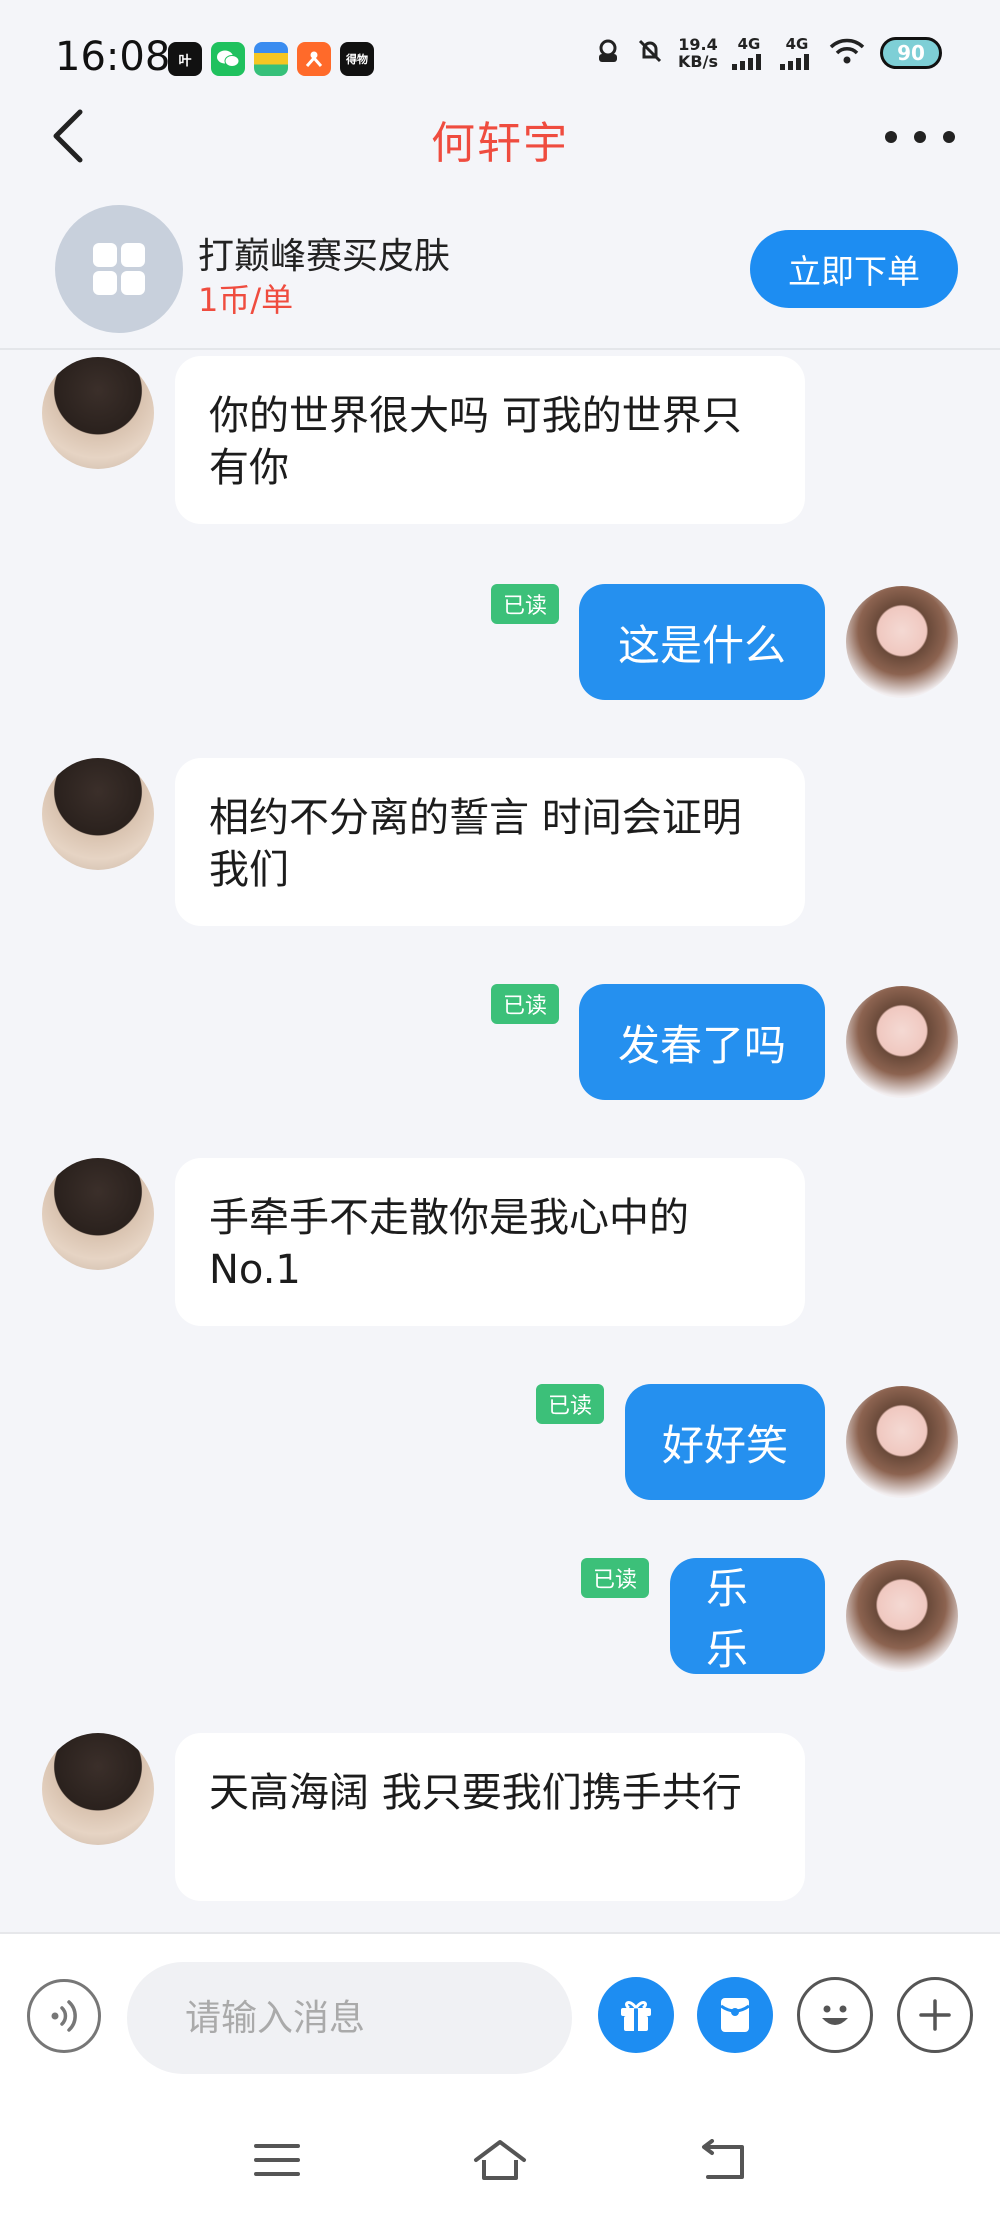 The width and height of the screenshot is (1000, 2215). I want to click on message-bubble: 乐乐, so click(747, 1616).